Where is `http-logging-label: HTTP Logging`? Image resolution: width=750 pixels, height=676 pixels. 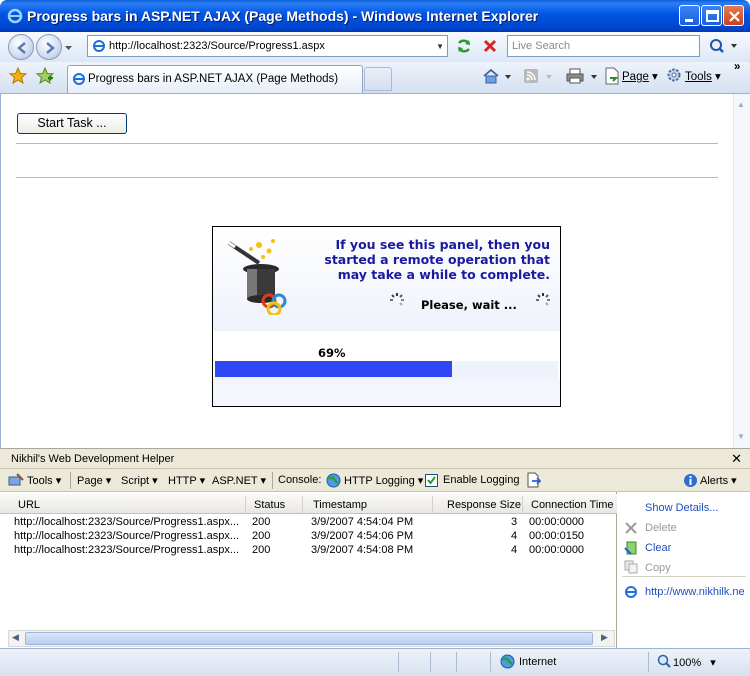 http-logging-label: HTTP Logging is located at coordinates (379, 481).